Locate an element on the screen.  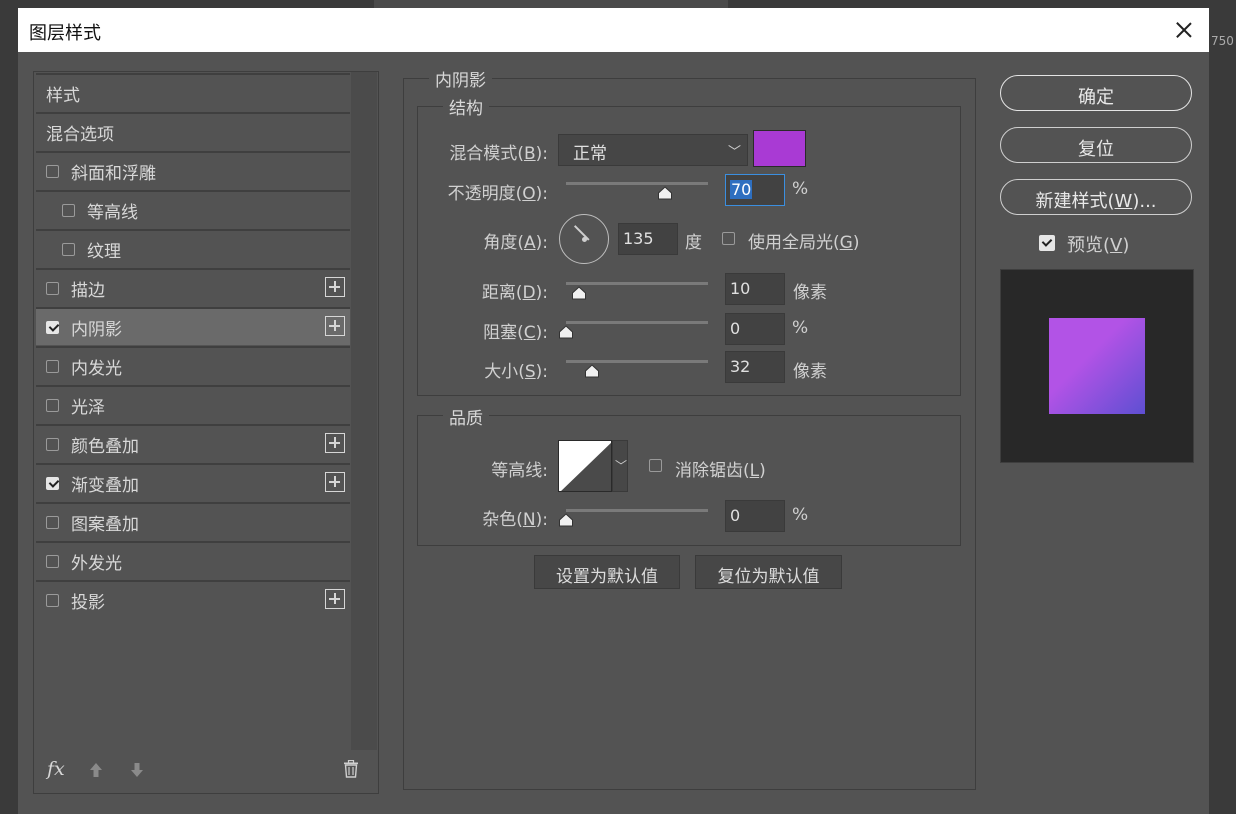
opacity-slider-track is located at coordinates (637, 183).